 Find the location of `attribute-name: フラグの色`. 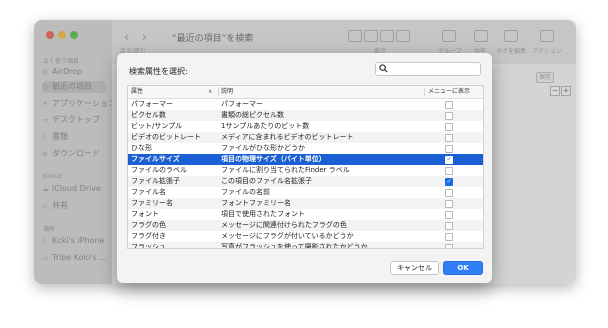

attribute-name: フラグの色 is located at coordinates (148, 225).